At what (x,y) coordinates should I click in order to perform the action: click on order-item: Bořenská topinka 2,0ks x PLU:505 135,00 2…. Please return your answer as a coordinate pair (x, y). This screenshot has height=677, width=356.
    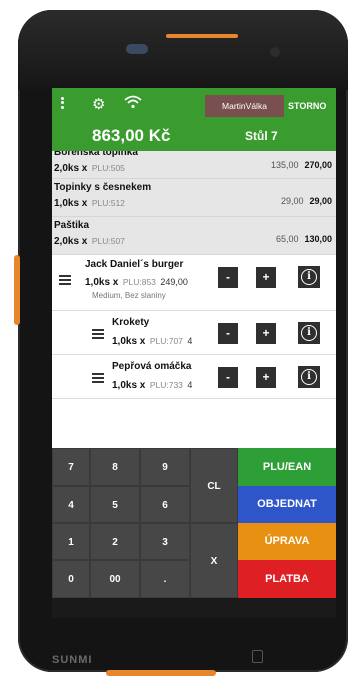
    Looking at the image, I should click on (194, 165).